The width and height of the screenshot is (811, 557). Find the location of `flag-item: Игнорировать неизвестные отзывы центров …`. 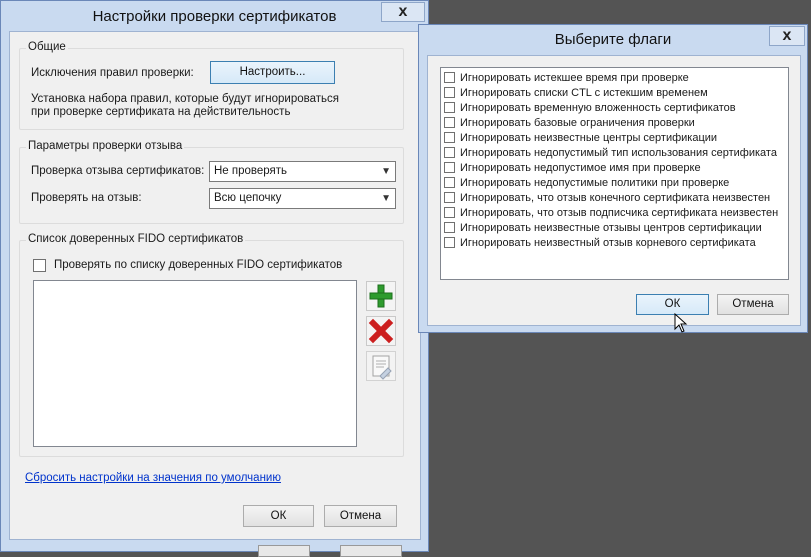

flag-item: Игнорировать неизвестные отзывы центров … is located at coordinates (614, 228).